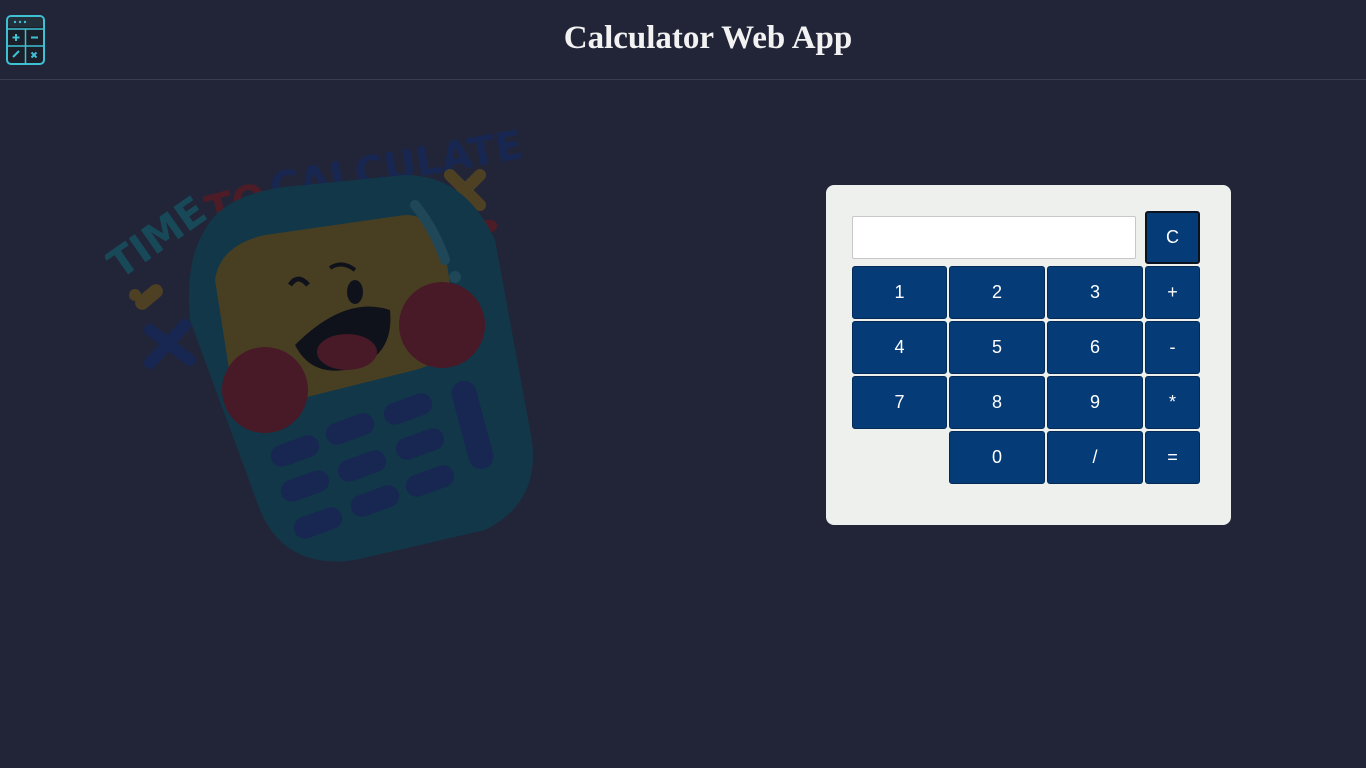 The width and height of the screenshot is (1366, 768). Describe the element at coordinates (1095, 292) in the screenshot. I see `key-3-button: 3` at that location.